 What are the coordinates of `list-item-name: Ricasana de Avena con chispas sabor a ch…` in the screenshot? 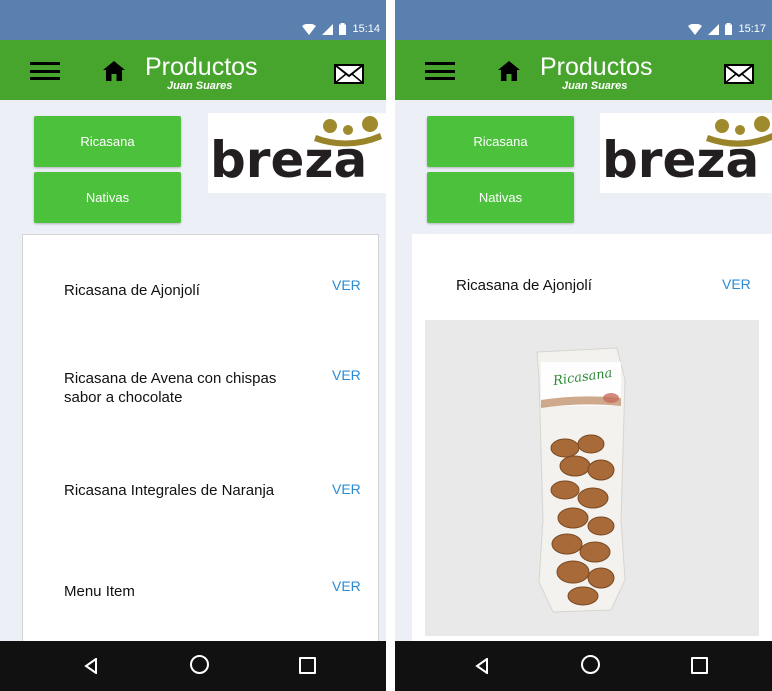 It's located at (170, 388).